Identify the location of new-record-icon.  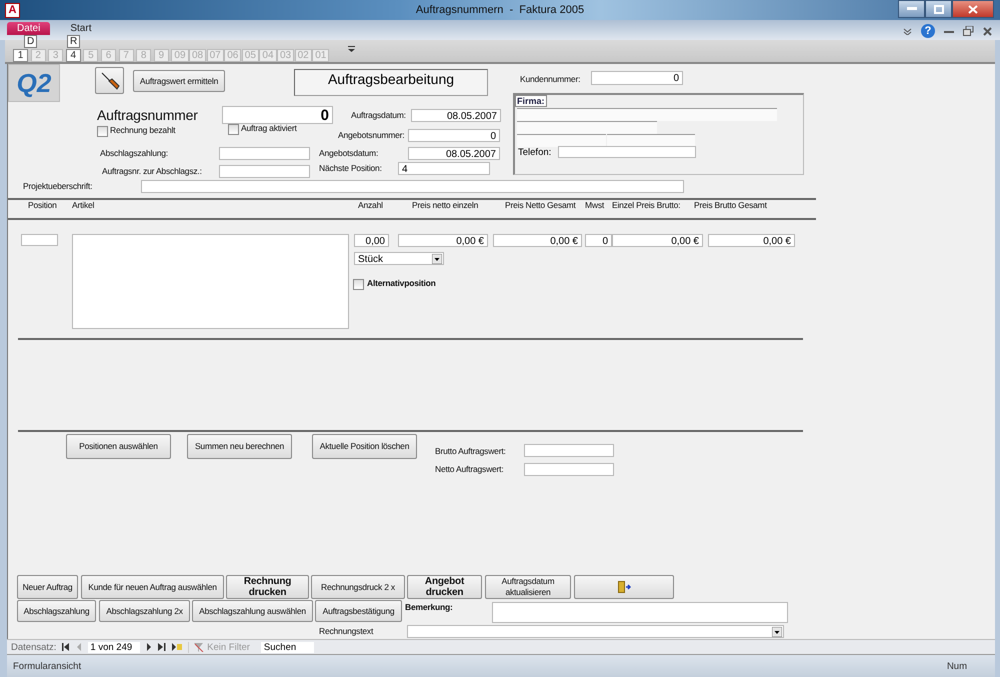
(177, 647).